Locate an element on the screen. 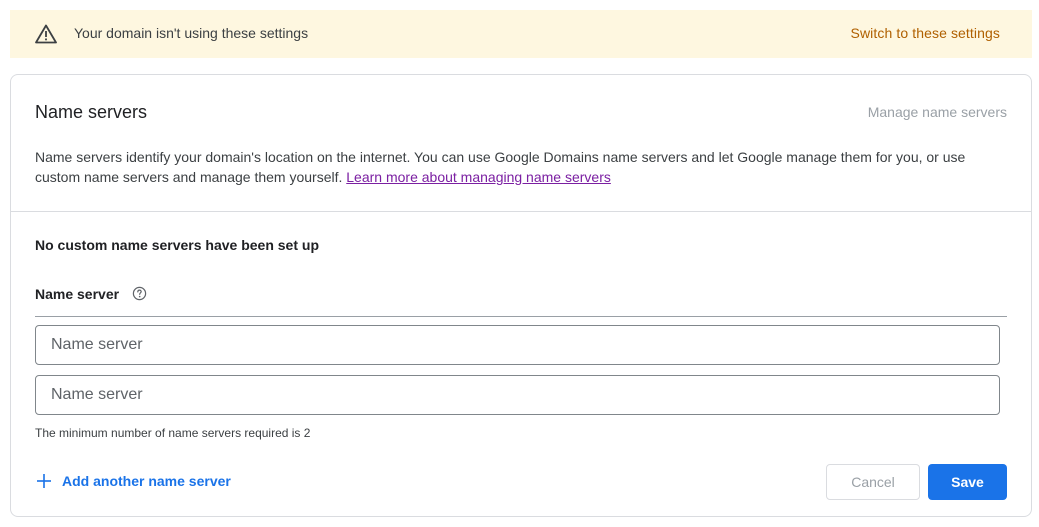 The image size is (1039, 527). learn-more-link: Learn more about managing name servers is located at coordinates (478, 177).